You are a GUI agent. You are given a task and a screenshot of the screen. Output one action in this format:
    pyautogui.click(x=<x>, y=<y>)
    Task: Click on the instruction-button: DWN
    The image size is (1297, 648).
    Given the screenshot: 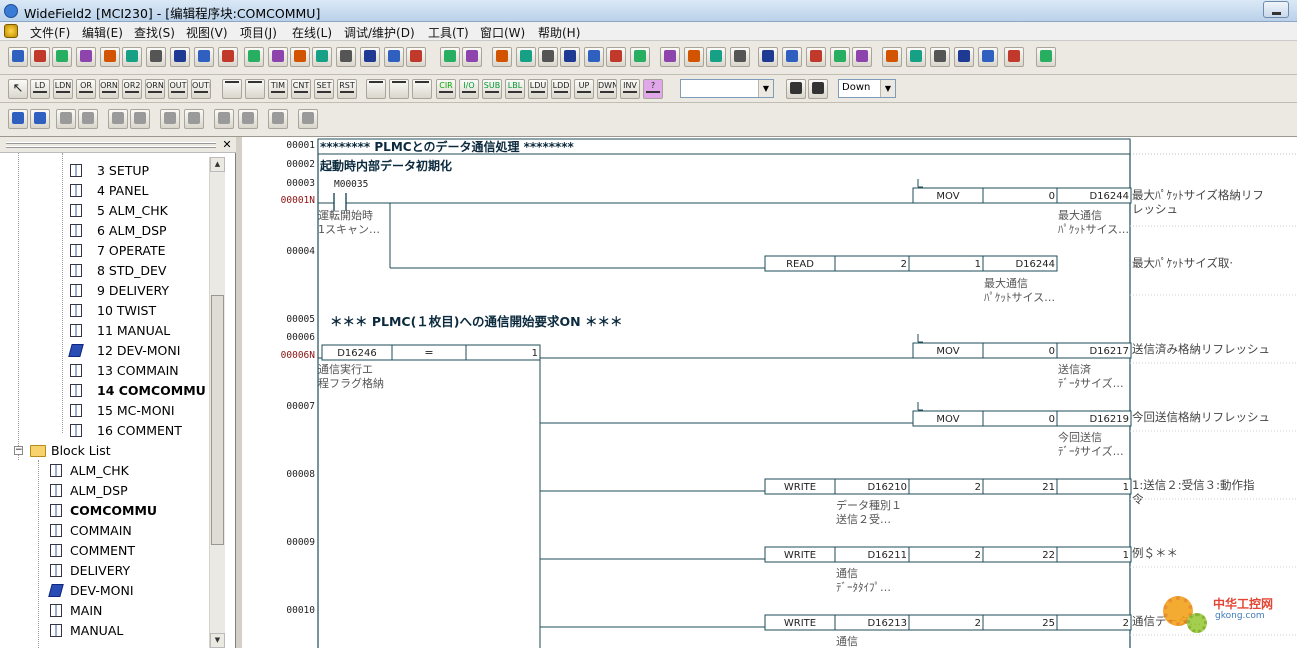 What is the action you would take?
    pyautogui.click(x=607, y=89)
    